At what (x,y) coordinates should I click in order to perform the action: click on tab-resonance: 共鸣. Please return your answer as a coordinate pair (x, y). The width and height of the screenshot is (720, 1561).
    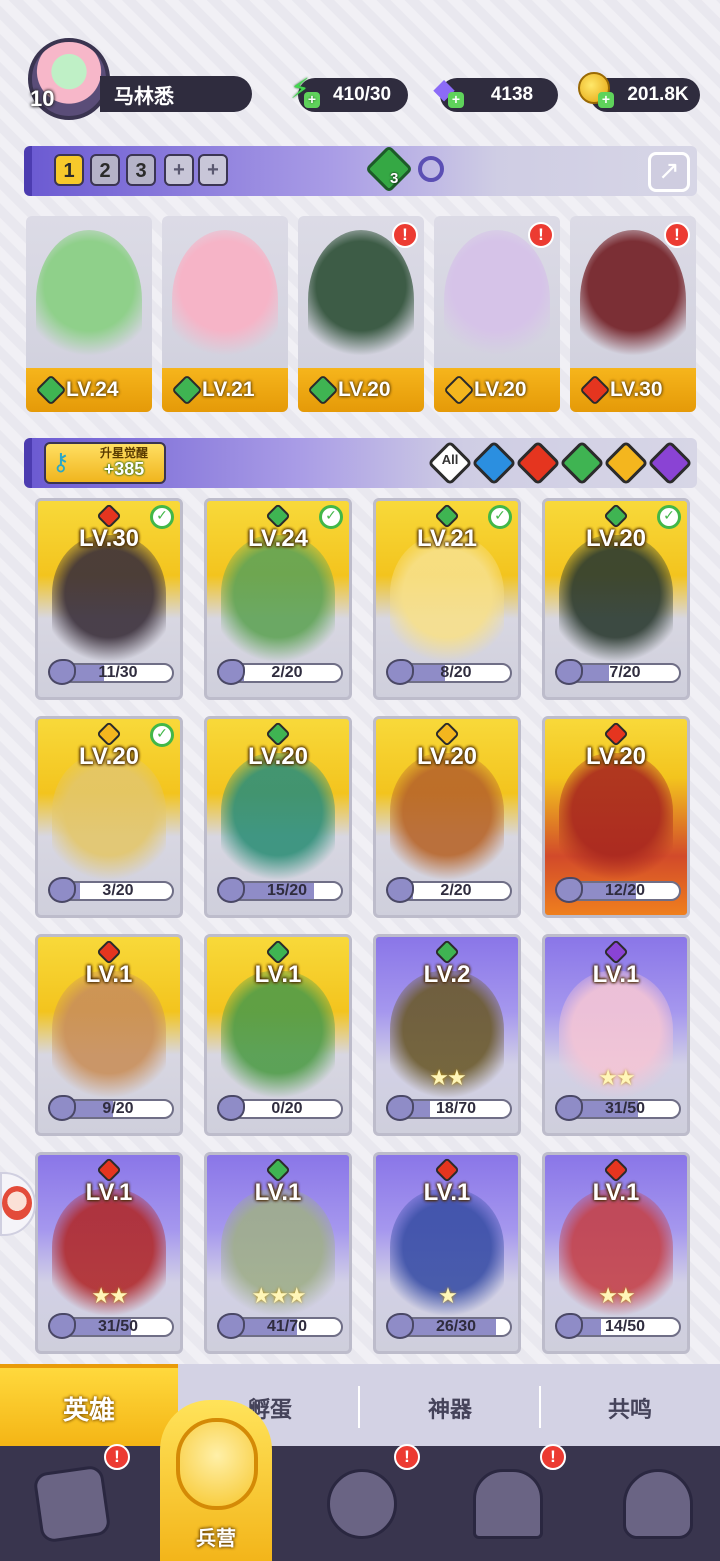
    Looking at the image, I should click on (630, 1405).